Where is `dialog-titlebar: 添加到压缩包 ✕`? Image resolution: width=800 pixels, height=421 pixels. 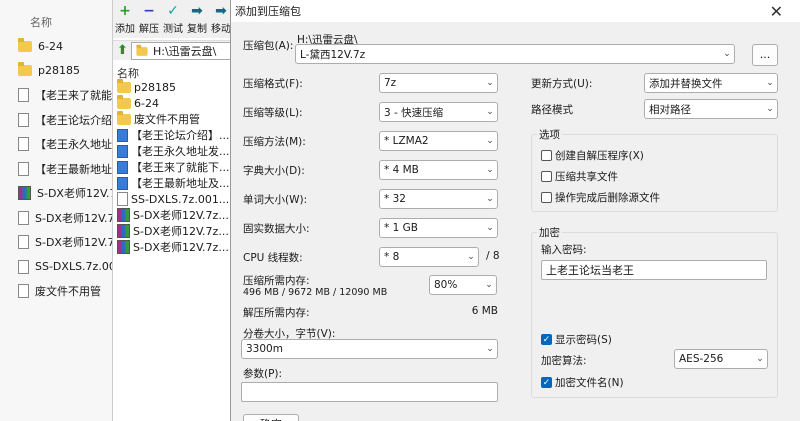 dialog-titlebar: 添加到压缩包 ✕ is located at coordinates (515, 11).